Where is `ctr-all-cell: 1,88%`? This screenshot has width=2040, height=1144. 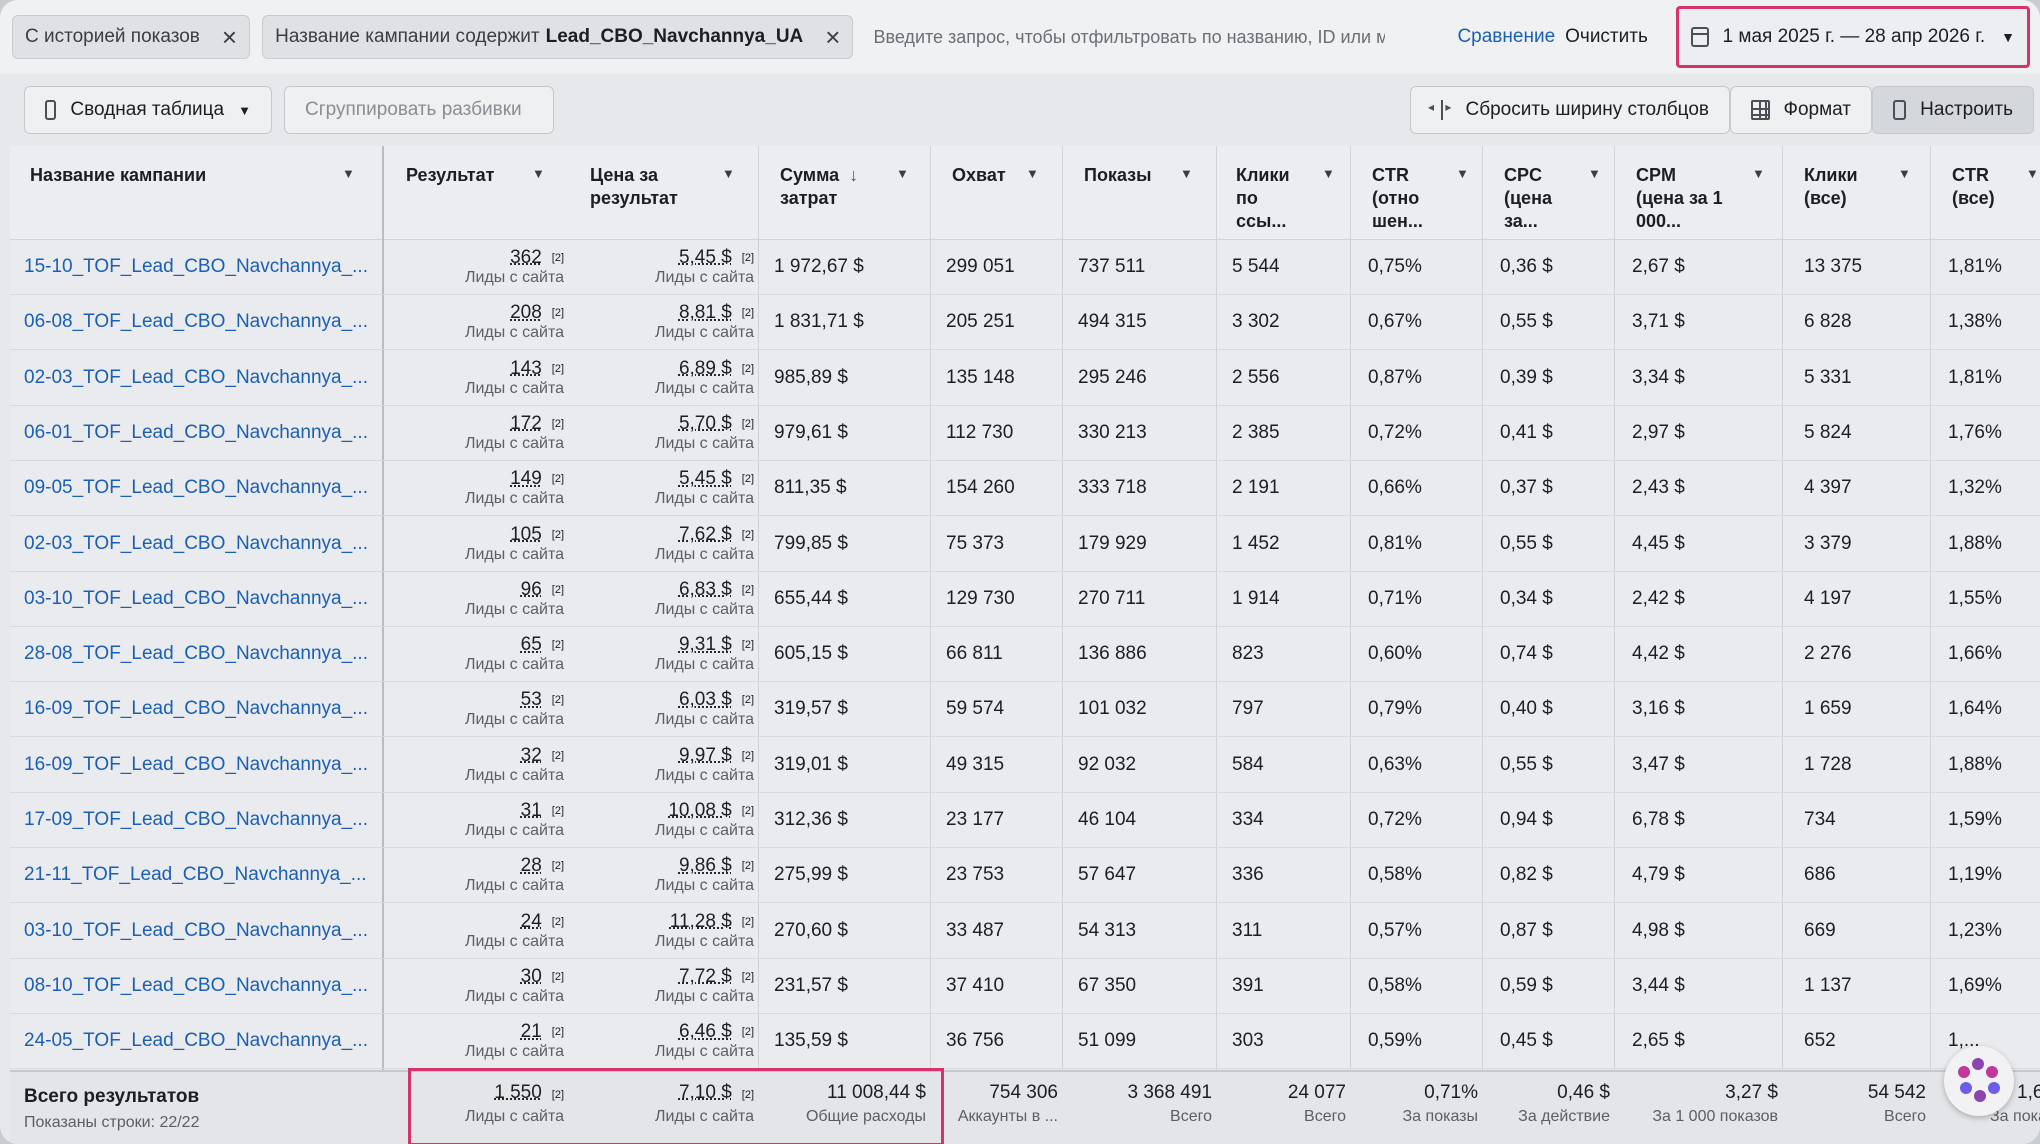 ctr-all-cell: 1,88% is located at coordinates (1975, 543).